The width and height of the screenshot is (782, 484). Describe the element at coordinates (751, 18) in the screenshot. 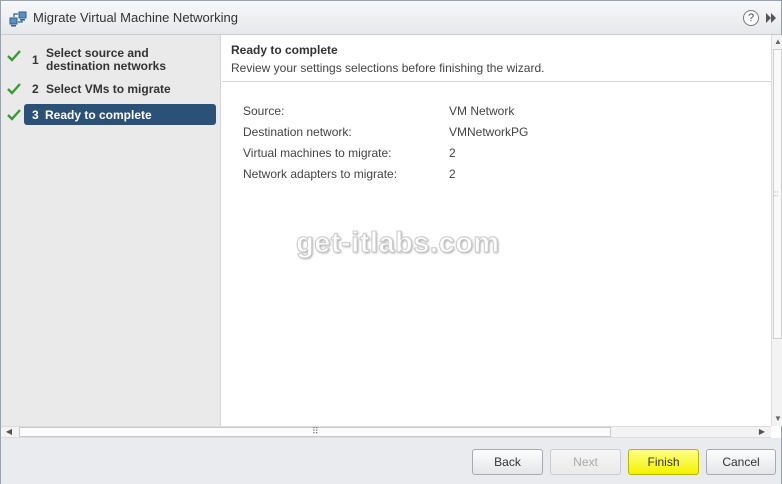

I see `help-icon: ?` at that location.